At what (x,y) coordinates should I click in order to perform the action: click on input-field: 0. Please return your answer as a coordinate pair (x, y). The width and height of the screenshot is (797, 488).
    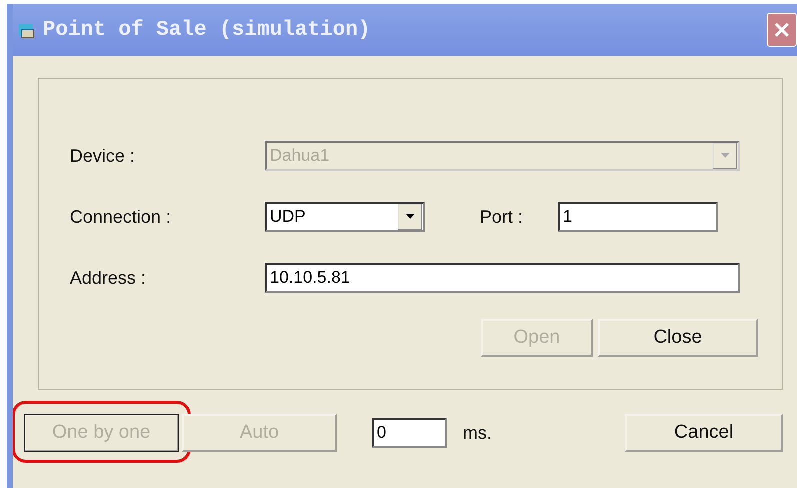
    Looking at the image, I should click on (409, 433).